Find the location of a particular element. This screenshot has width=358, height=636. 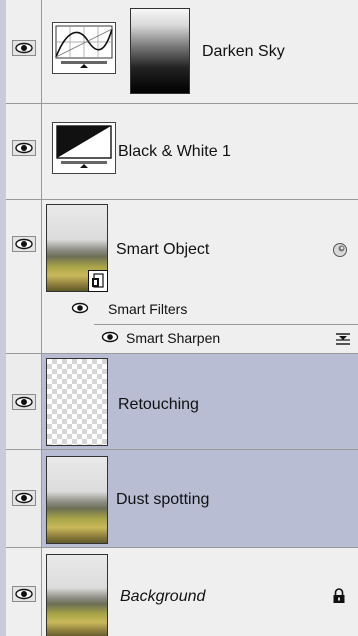

layer-name: Darken Sky is located at coordinates (243, 52).